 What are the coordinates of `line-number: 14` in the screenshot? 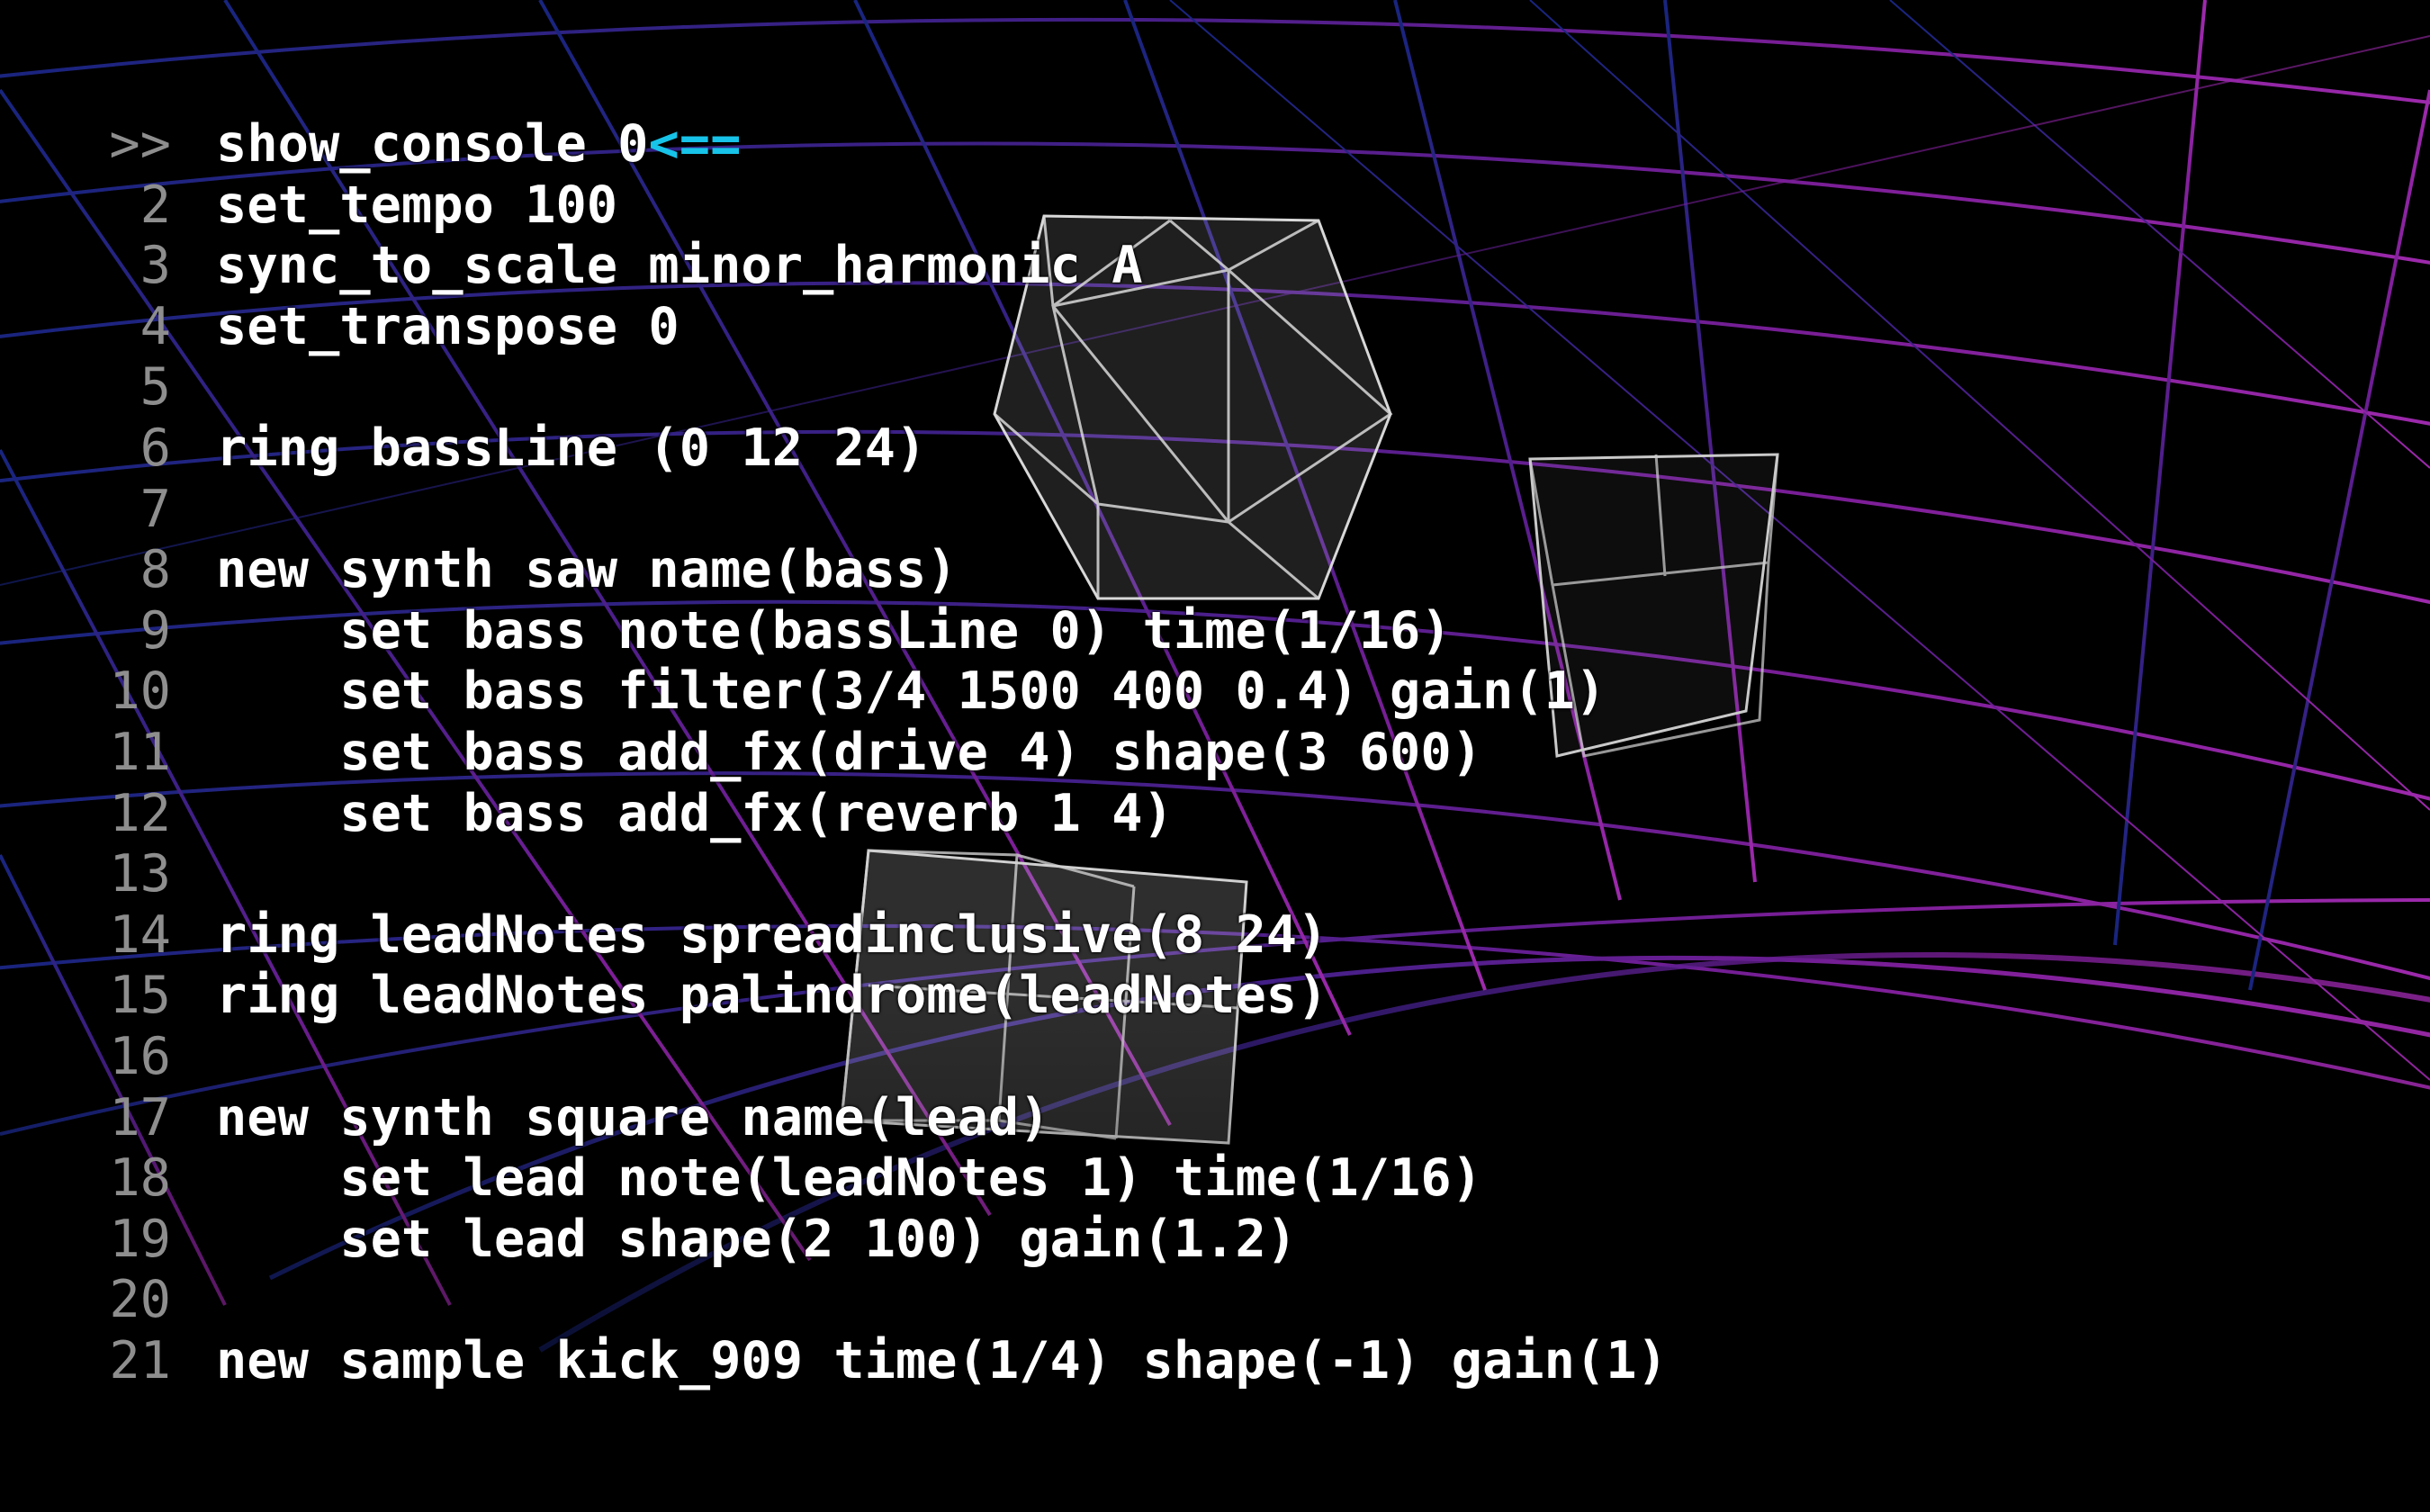 It's located at (140, 935).